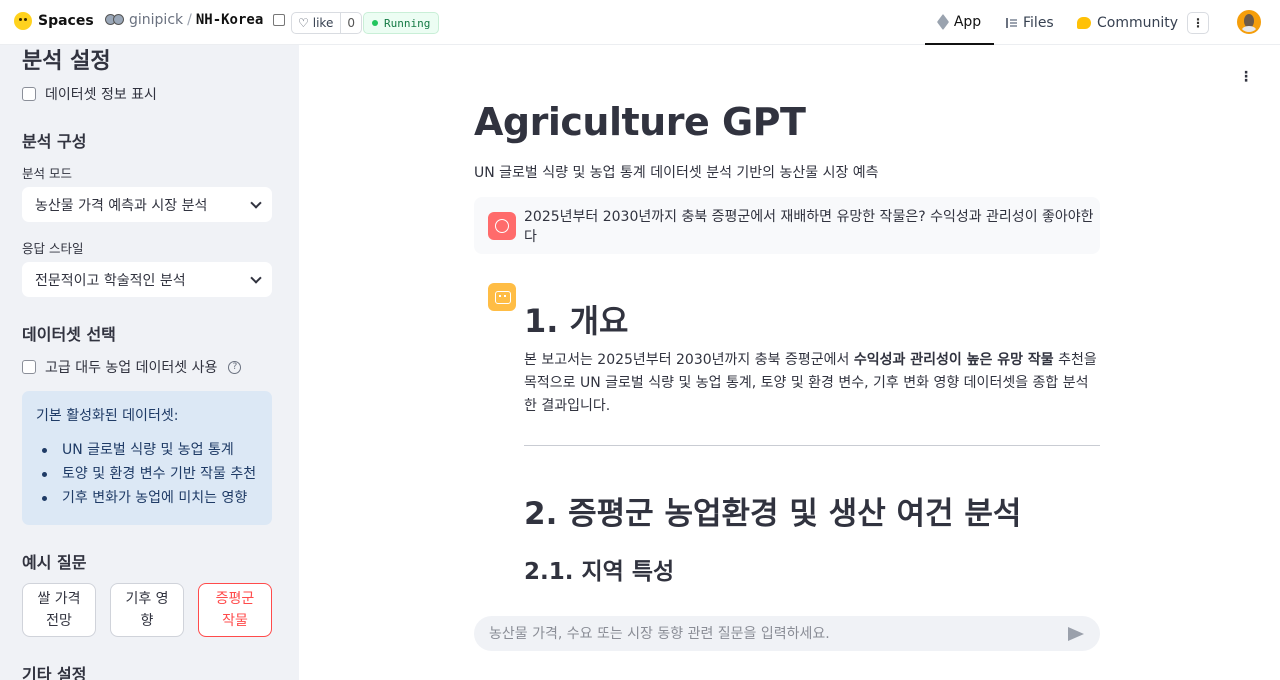 This screenshot has width=1280, height=680. Describe the element at coordinates (54, 562) in the screenshot. I see `examples-heading: 예시 질문` at that location.